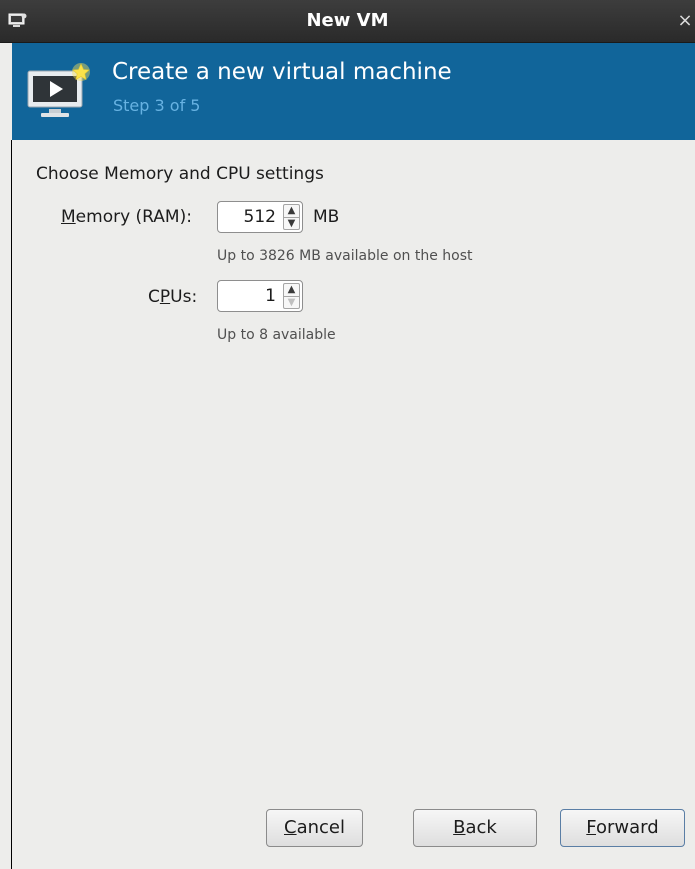 Image resolution: width=695 pixels, height=869 pixels. Describe the element at coordinates (276, 335) in the screenshot. I see `cpus-hint: Up to 8 available` at that location.